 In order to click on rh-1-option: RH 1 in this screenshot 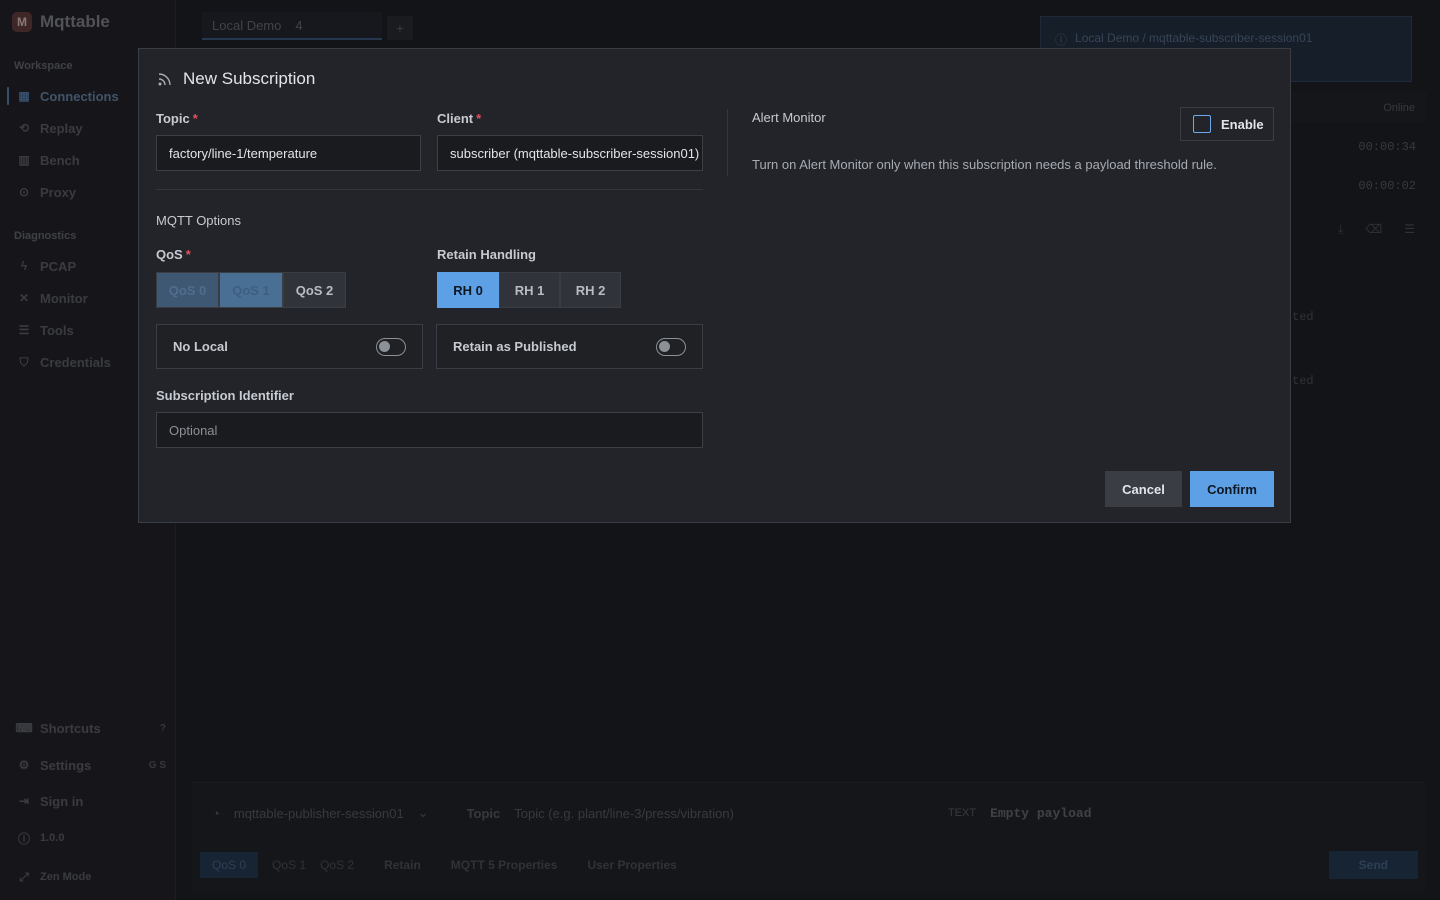, I will do `click(529, 290)`.